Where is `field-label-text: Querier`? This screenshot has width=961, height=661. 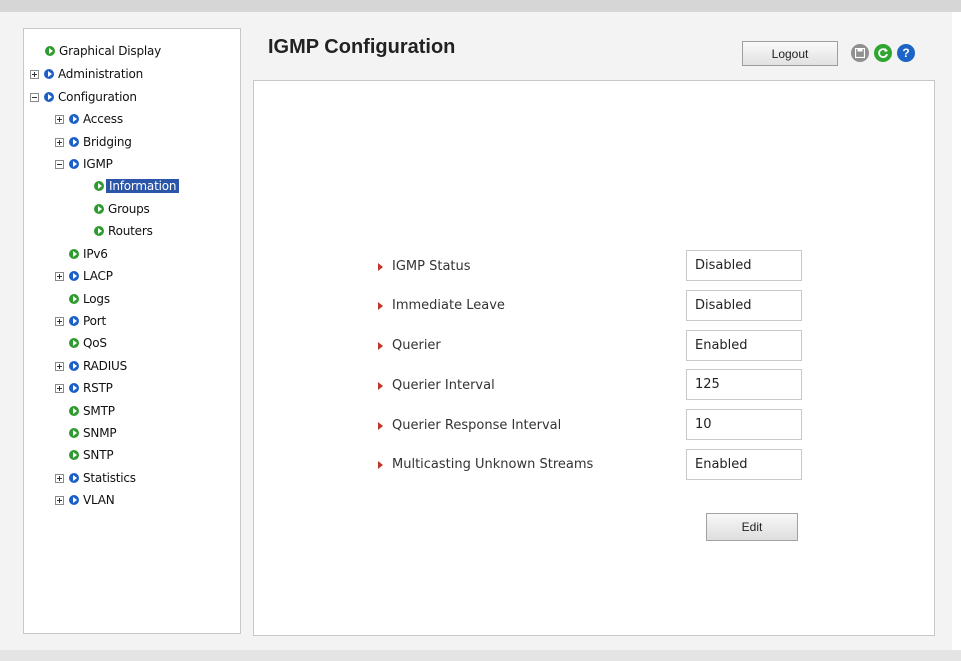 field-label-text: Querier is located at coordinates (416, 345).